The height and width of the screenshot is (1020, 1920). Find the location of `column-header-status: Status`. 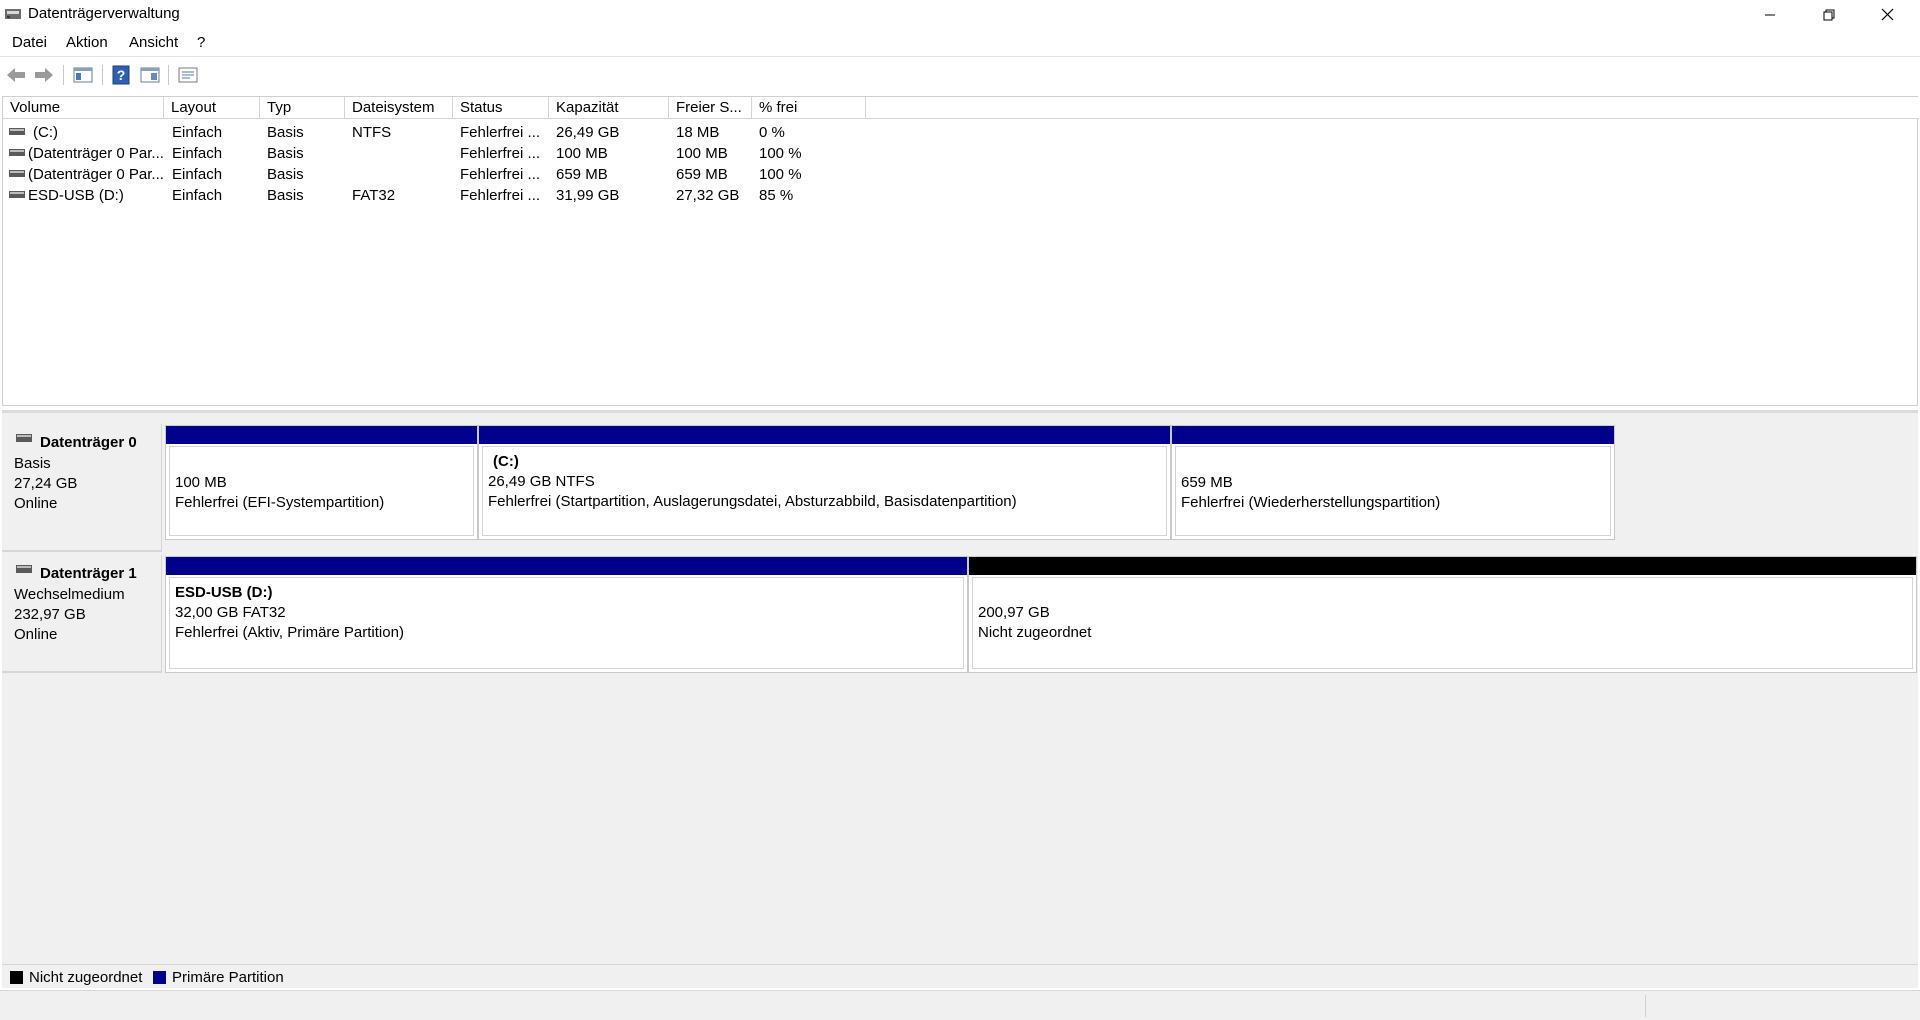

column-header-status: Status is located at coordinates (501, 108).